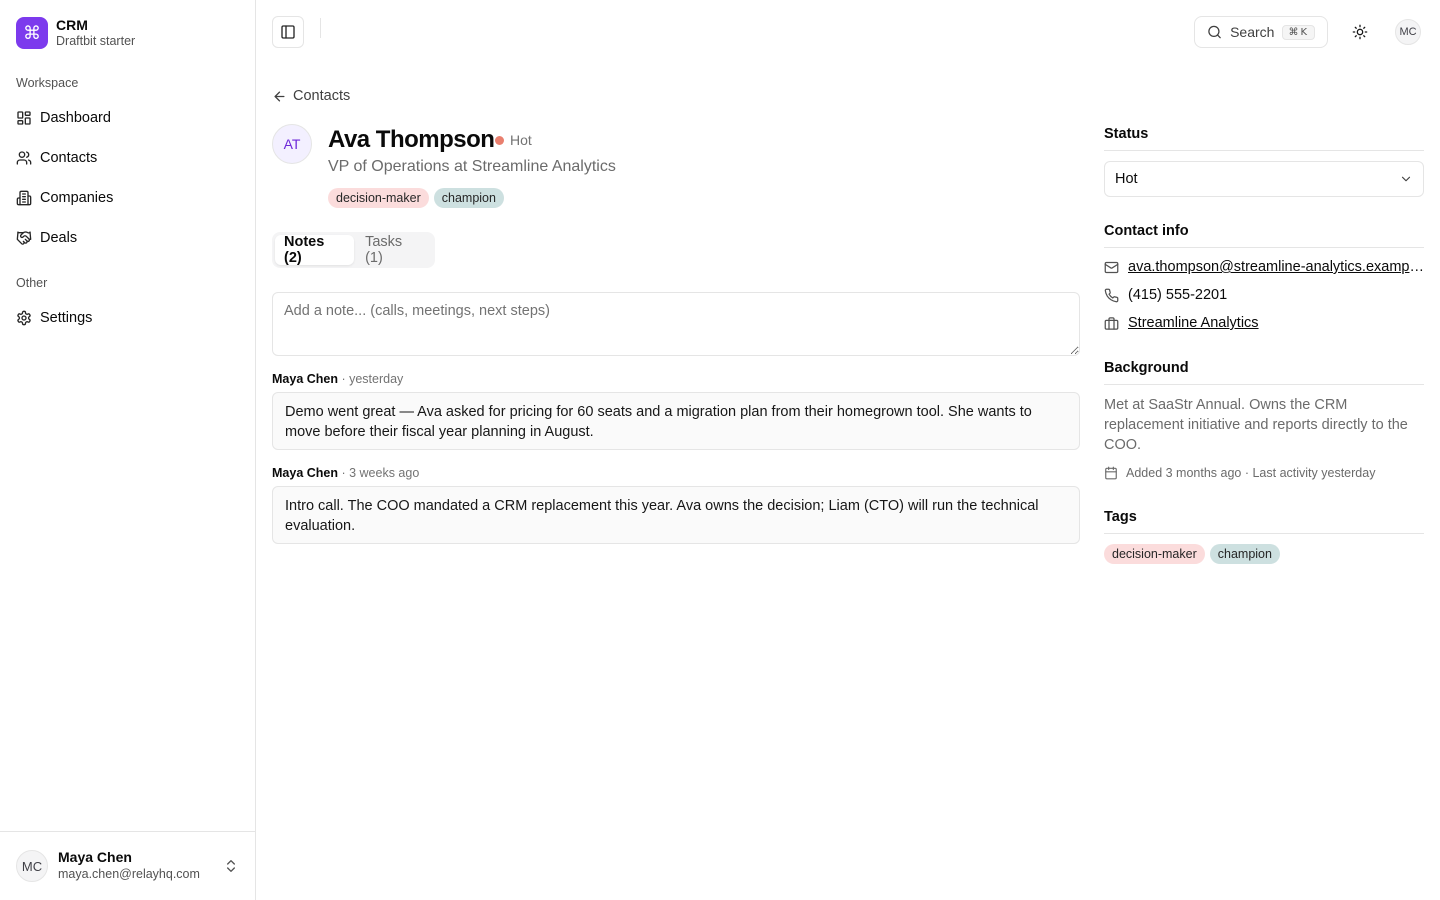 This screenshot has height=900, width=1440. What do you see at coordinates (1264, 521) in the screenshot?
I see `tags-heading: Tags` at bounding box center [1264, 521].